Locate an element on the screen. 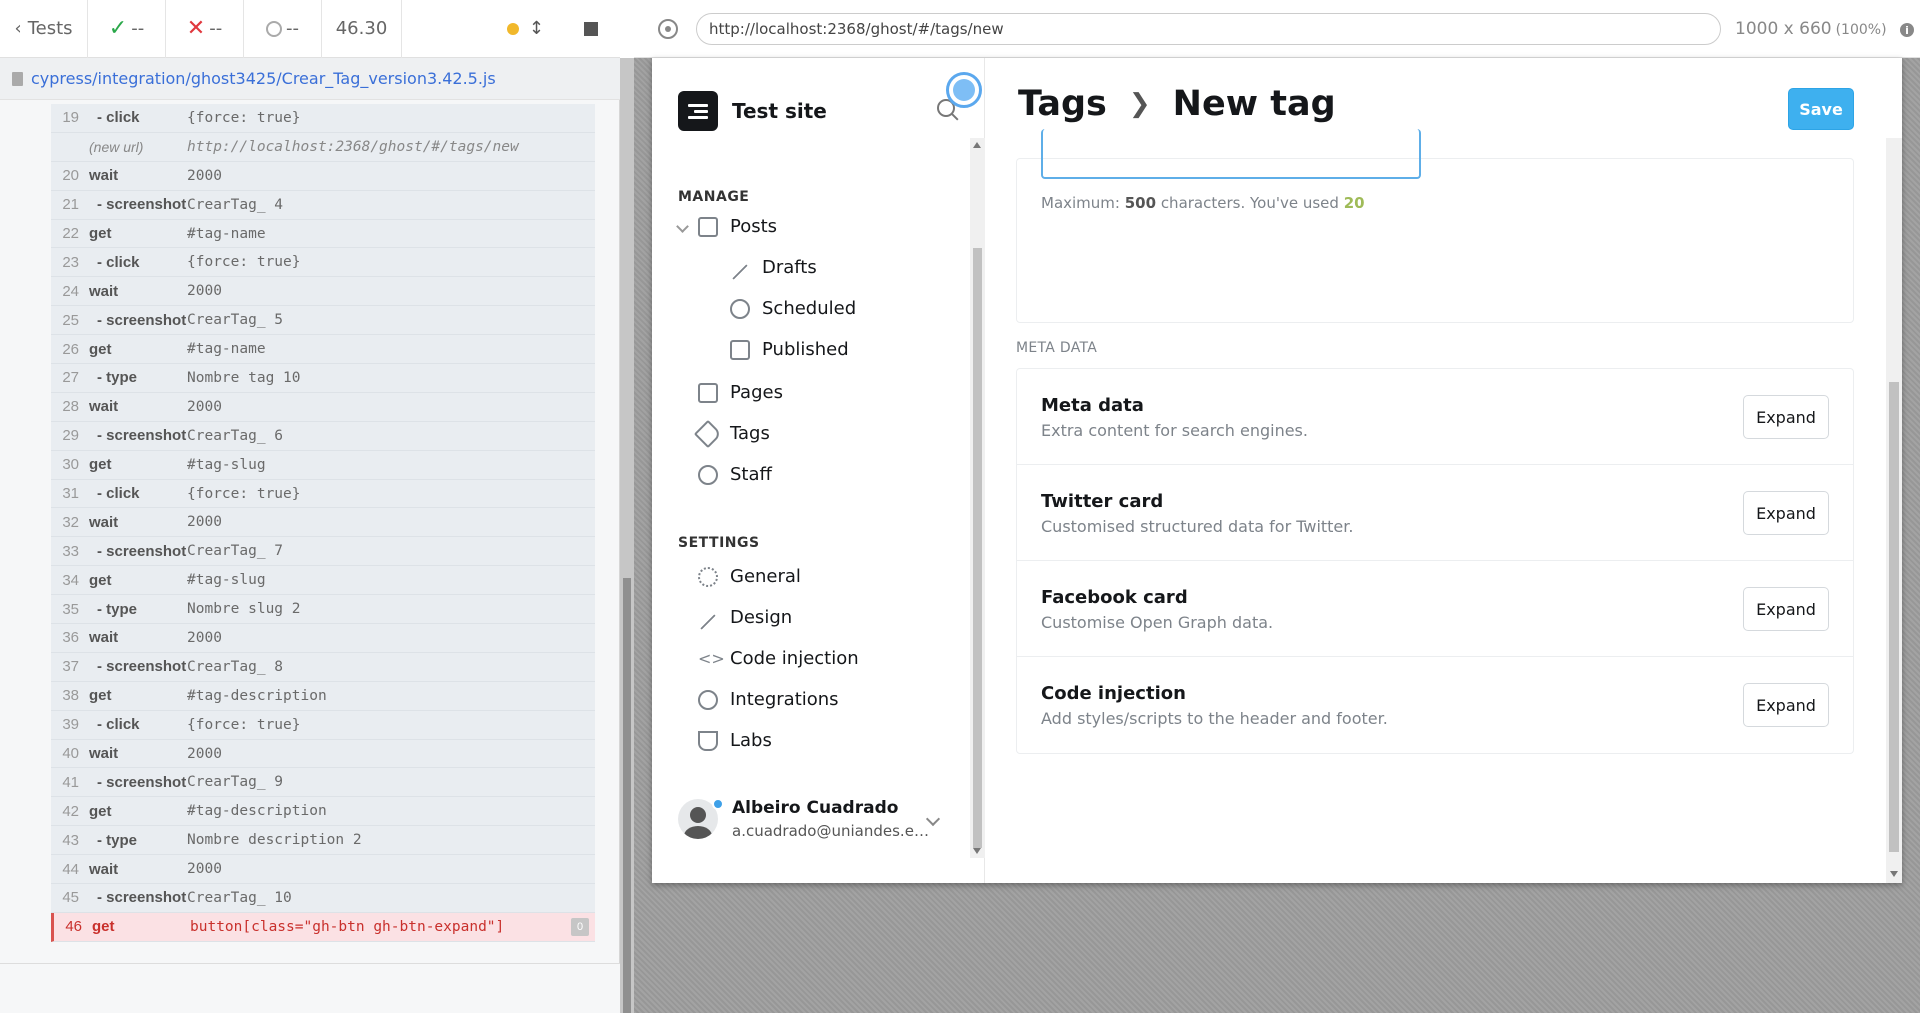 The image size is (1920, 1013). command-number: 35 is located at coordinates (70, 609).